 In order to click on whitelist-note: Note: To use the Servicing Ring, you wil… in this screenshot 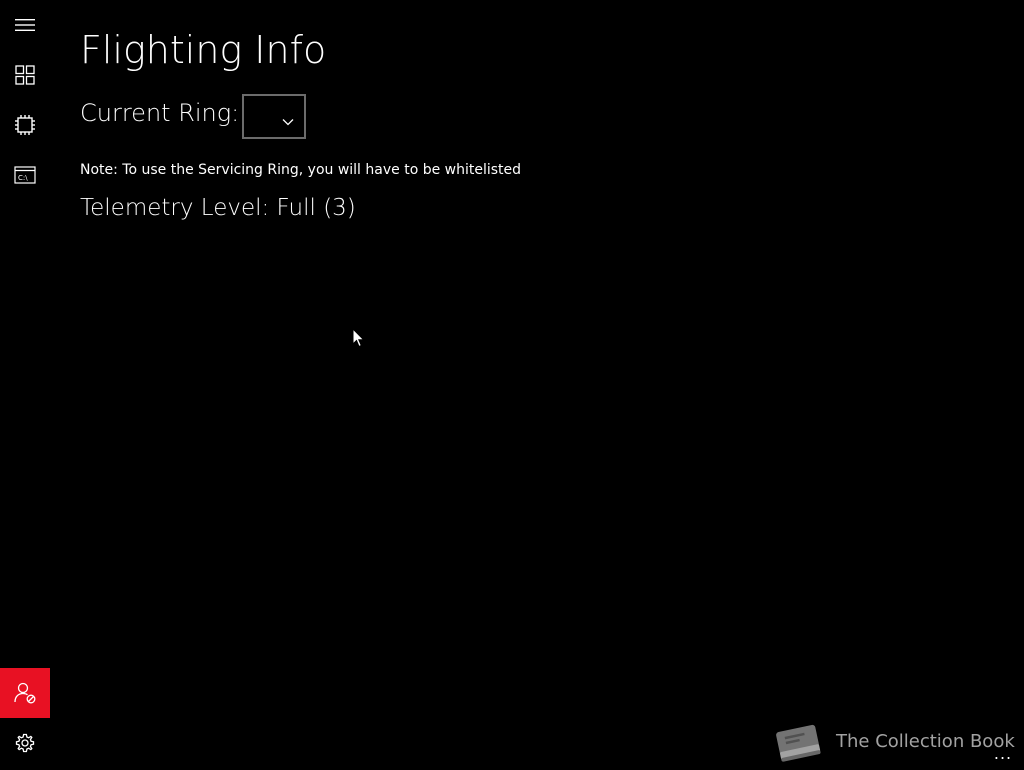, I will do `click(301, 170)`.